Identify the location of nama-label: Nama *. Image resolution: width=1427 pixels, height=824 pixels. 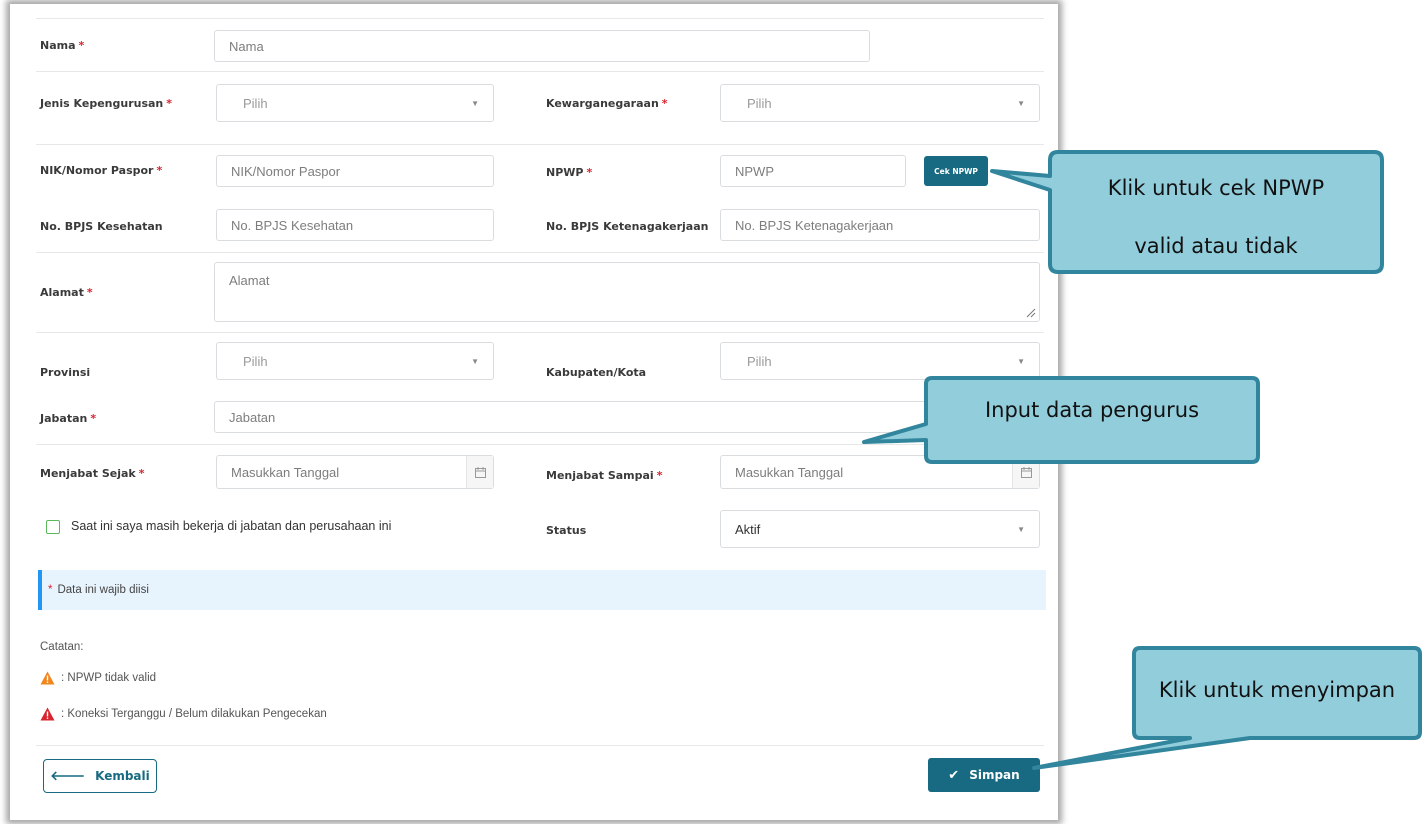
(62, 45).